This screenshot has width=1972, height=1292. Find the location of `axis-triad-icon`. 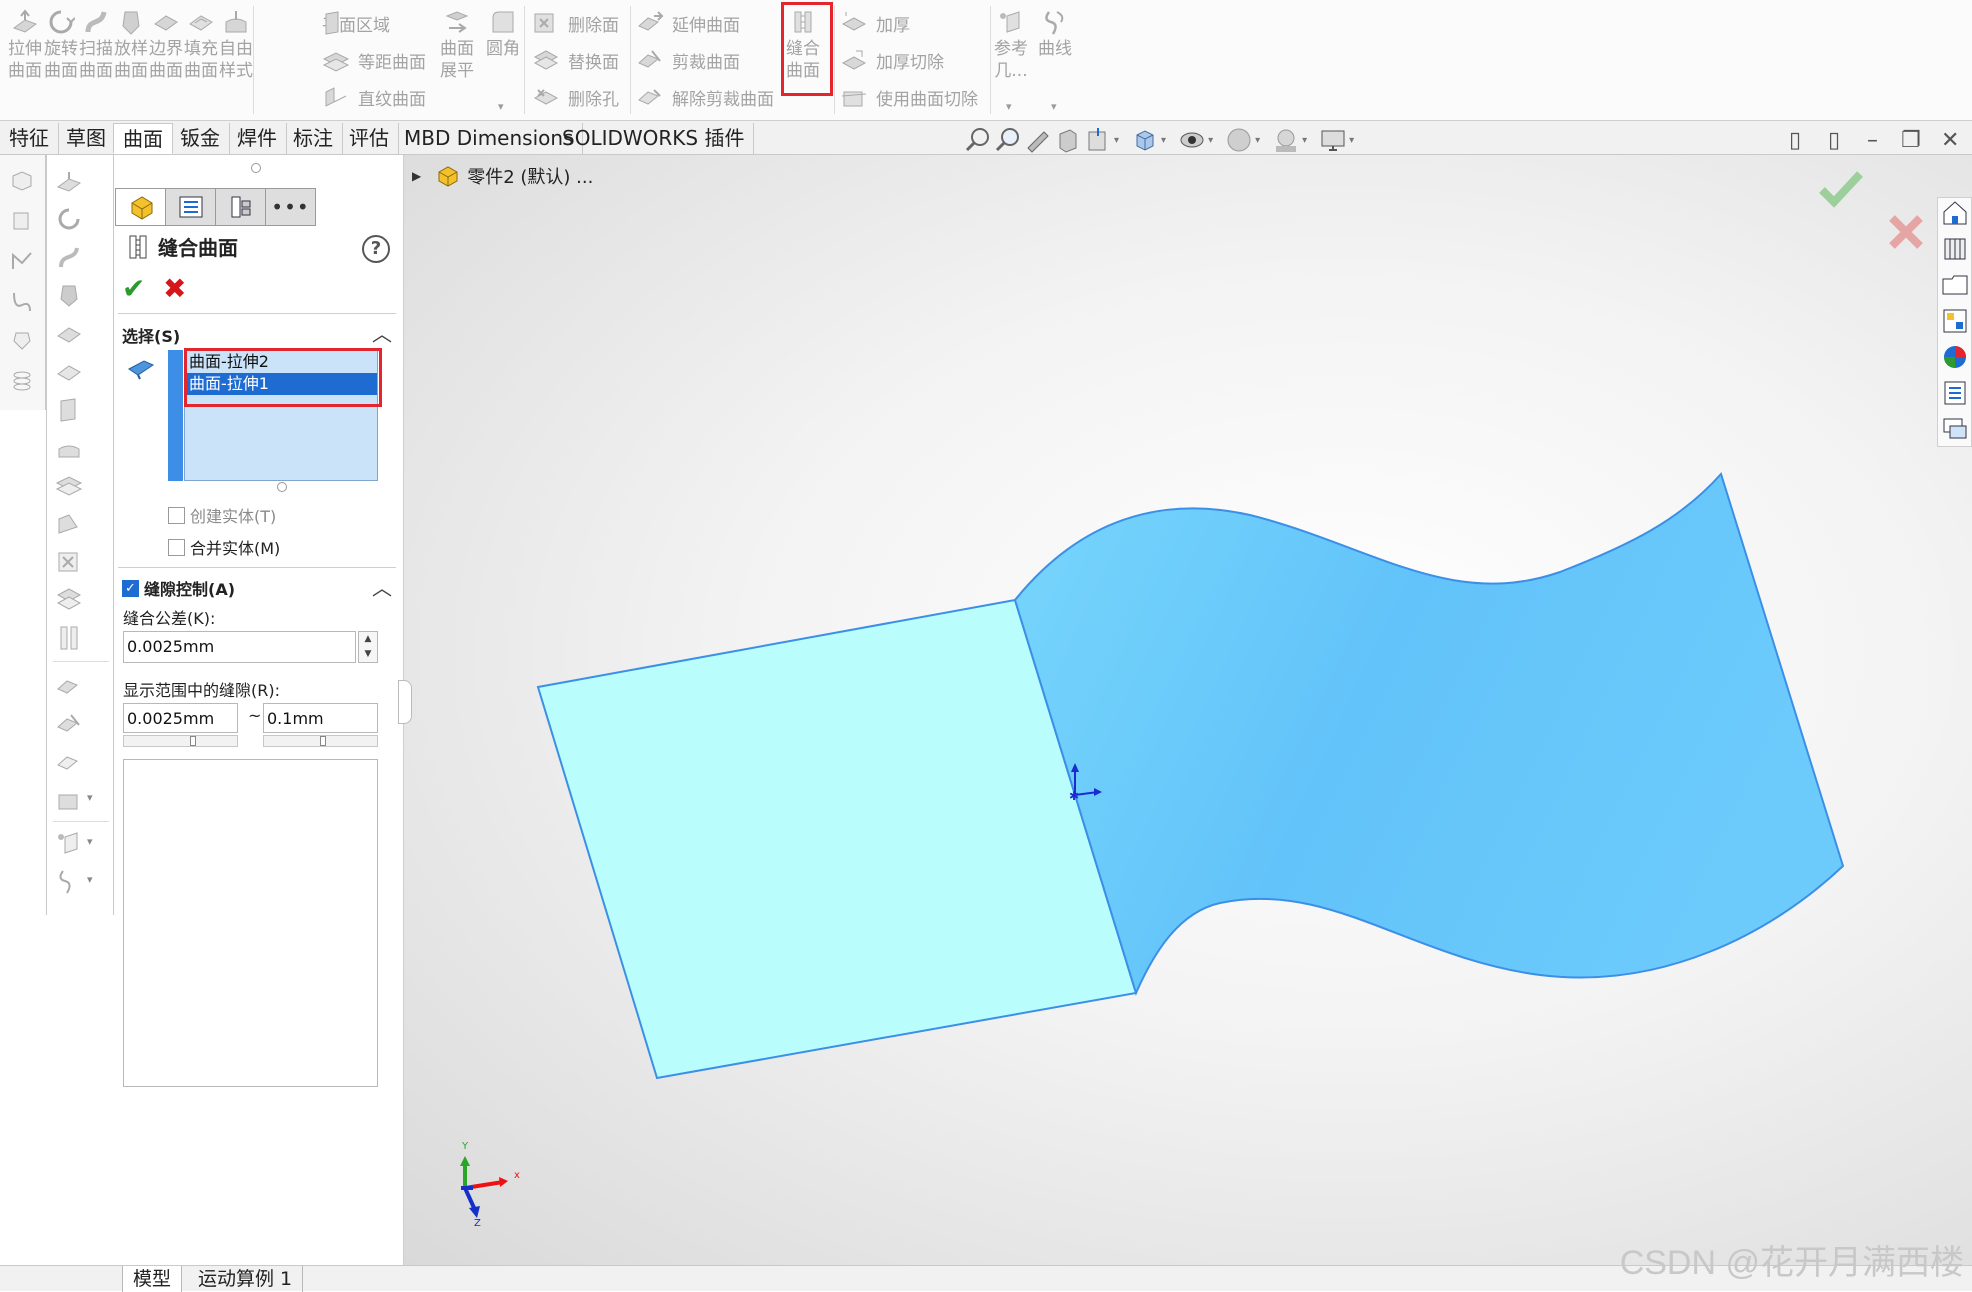

axis-triad-icon is located at coordinates (484, 1187).